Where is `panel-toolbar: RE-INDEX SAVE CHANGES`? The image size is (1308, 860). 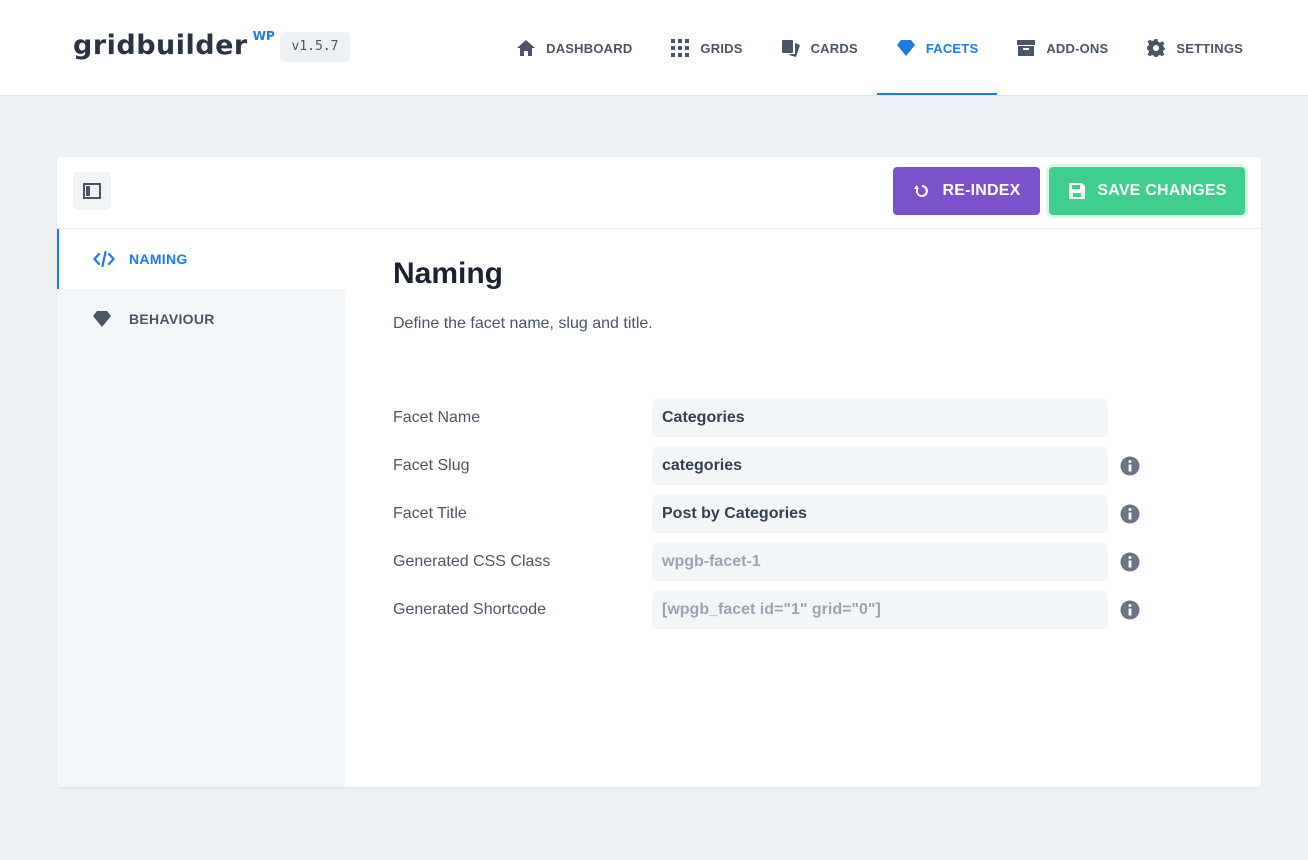
panel-toolbar: RE-INDEX SAVE CHANGES is located at coordinates (659, 193).